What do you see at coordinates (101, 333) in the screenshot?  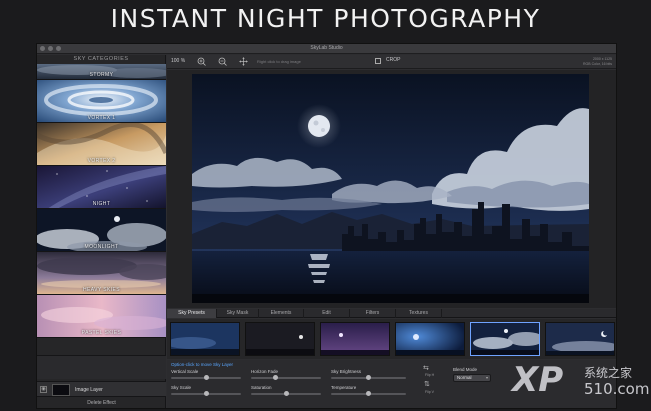 I see `category-label: PASTEL SKIES` at bounding box center [101, 333].